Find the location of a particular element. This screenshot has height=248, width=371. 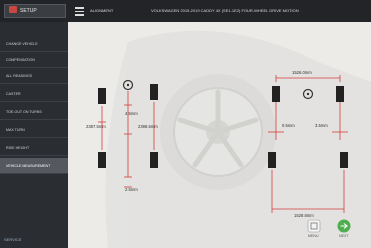

right-front-left-wheel is located at coordinates (276, 94).